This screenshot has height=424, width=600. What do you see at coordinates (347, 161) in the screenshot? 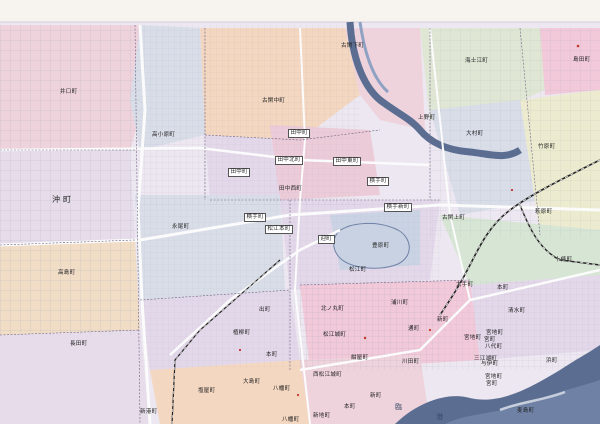
I see `district-label: 田中東町` at bounding box center [347, 161].